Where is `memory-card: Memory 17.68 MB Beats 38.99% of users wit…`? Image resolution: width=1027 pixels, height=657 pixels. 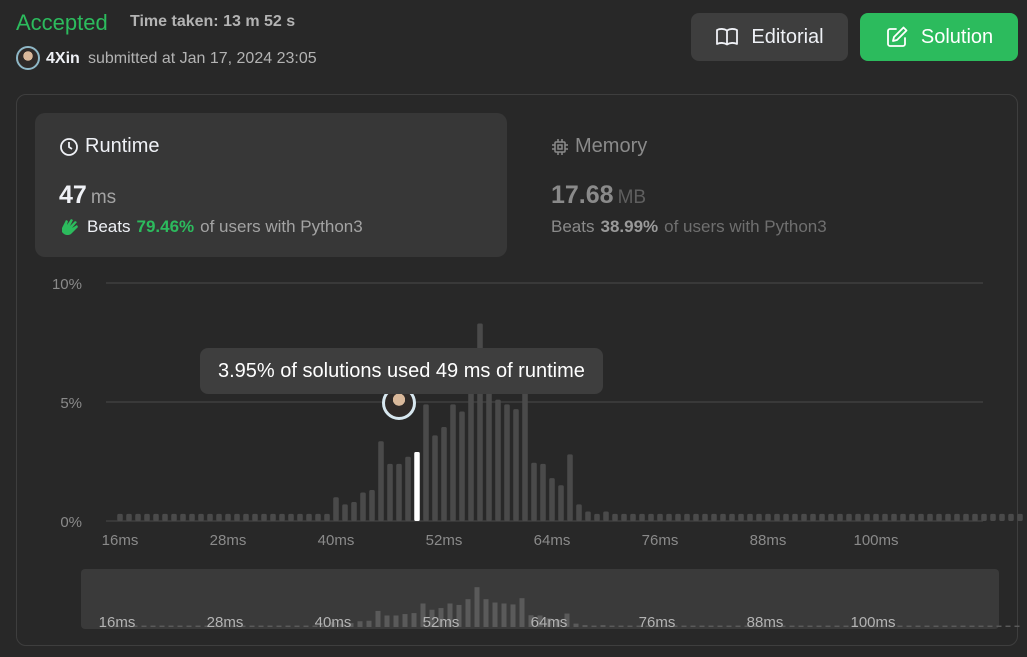
memory-card: Memory 17.68 MB Beats 38.99% of users wit… is located at coordinates (757, 185).